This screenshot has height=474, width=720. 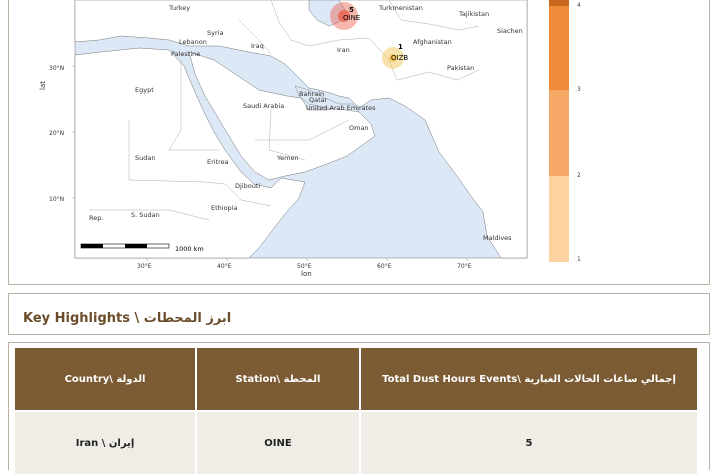 I want to click on legend-colorbar, so click(x=559, y=131).